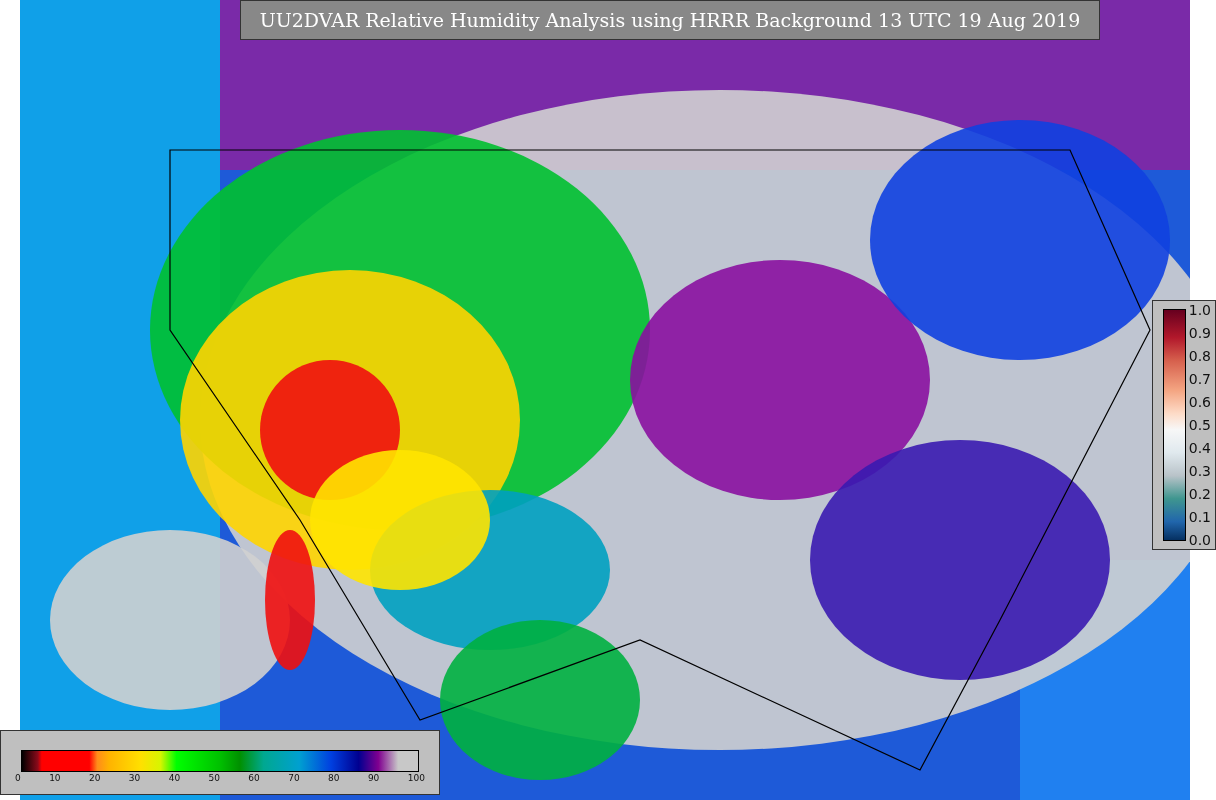  I want to click on tick-label: 0.8, so click(1199, 356).